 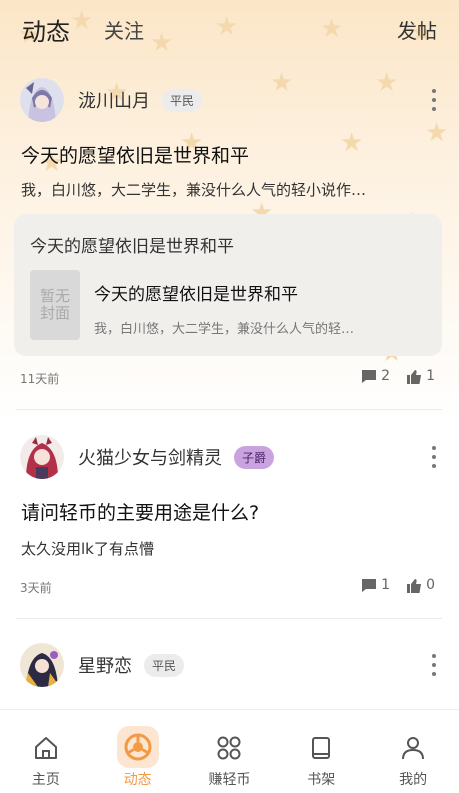 I want to click on nav-label: 书架, so click(x=321, y=780).